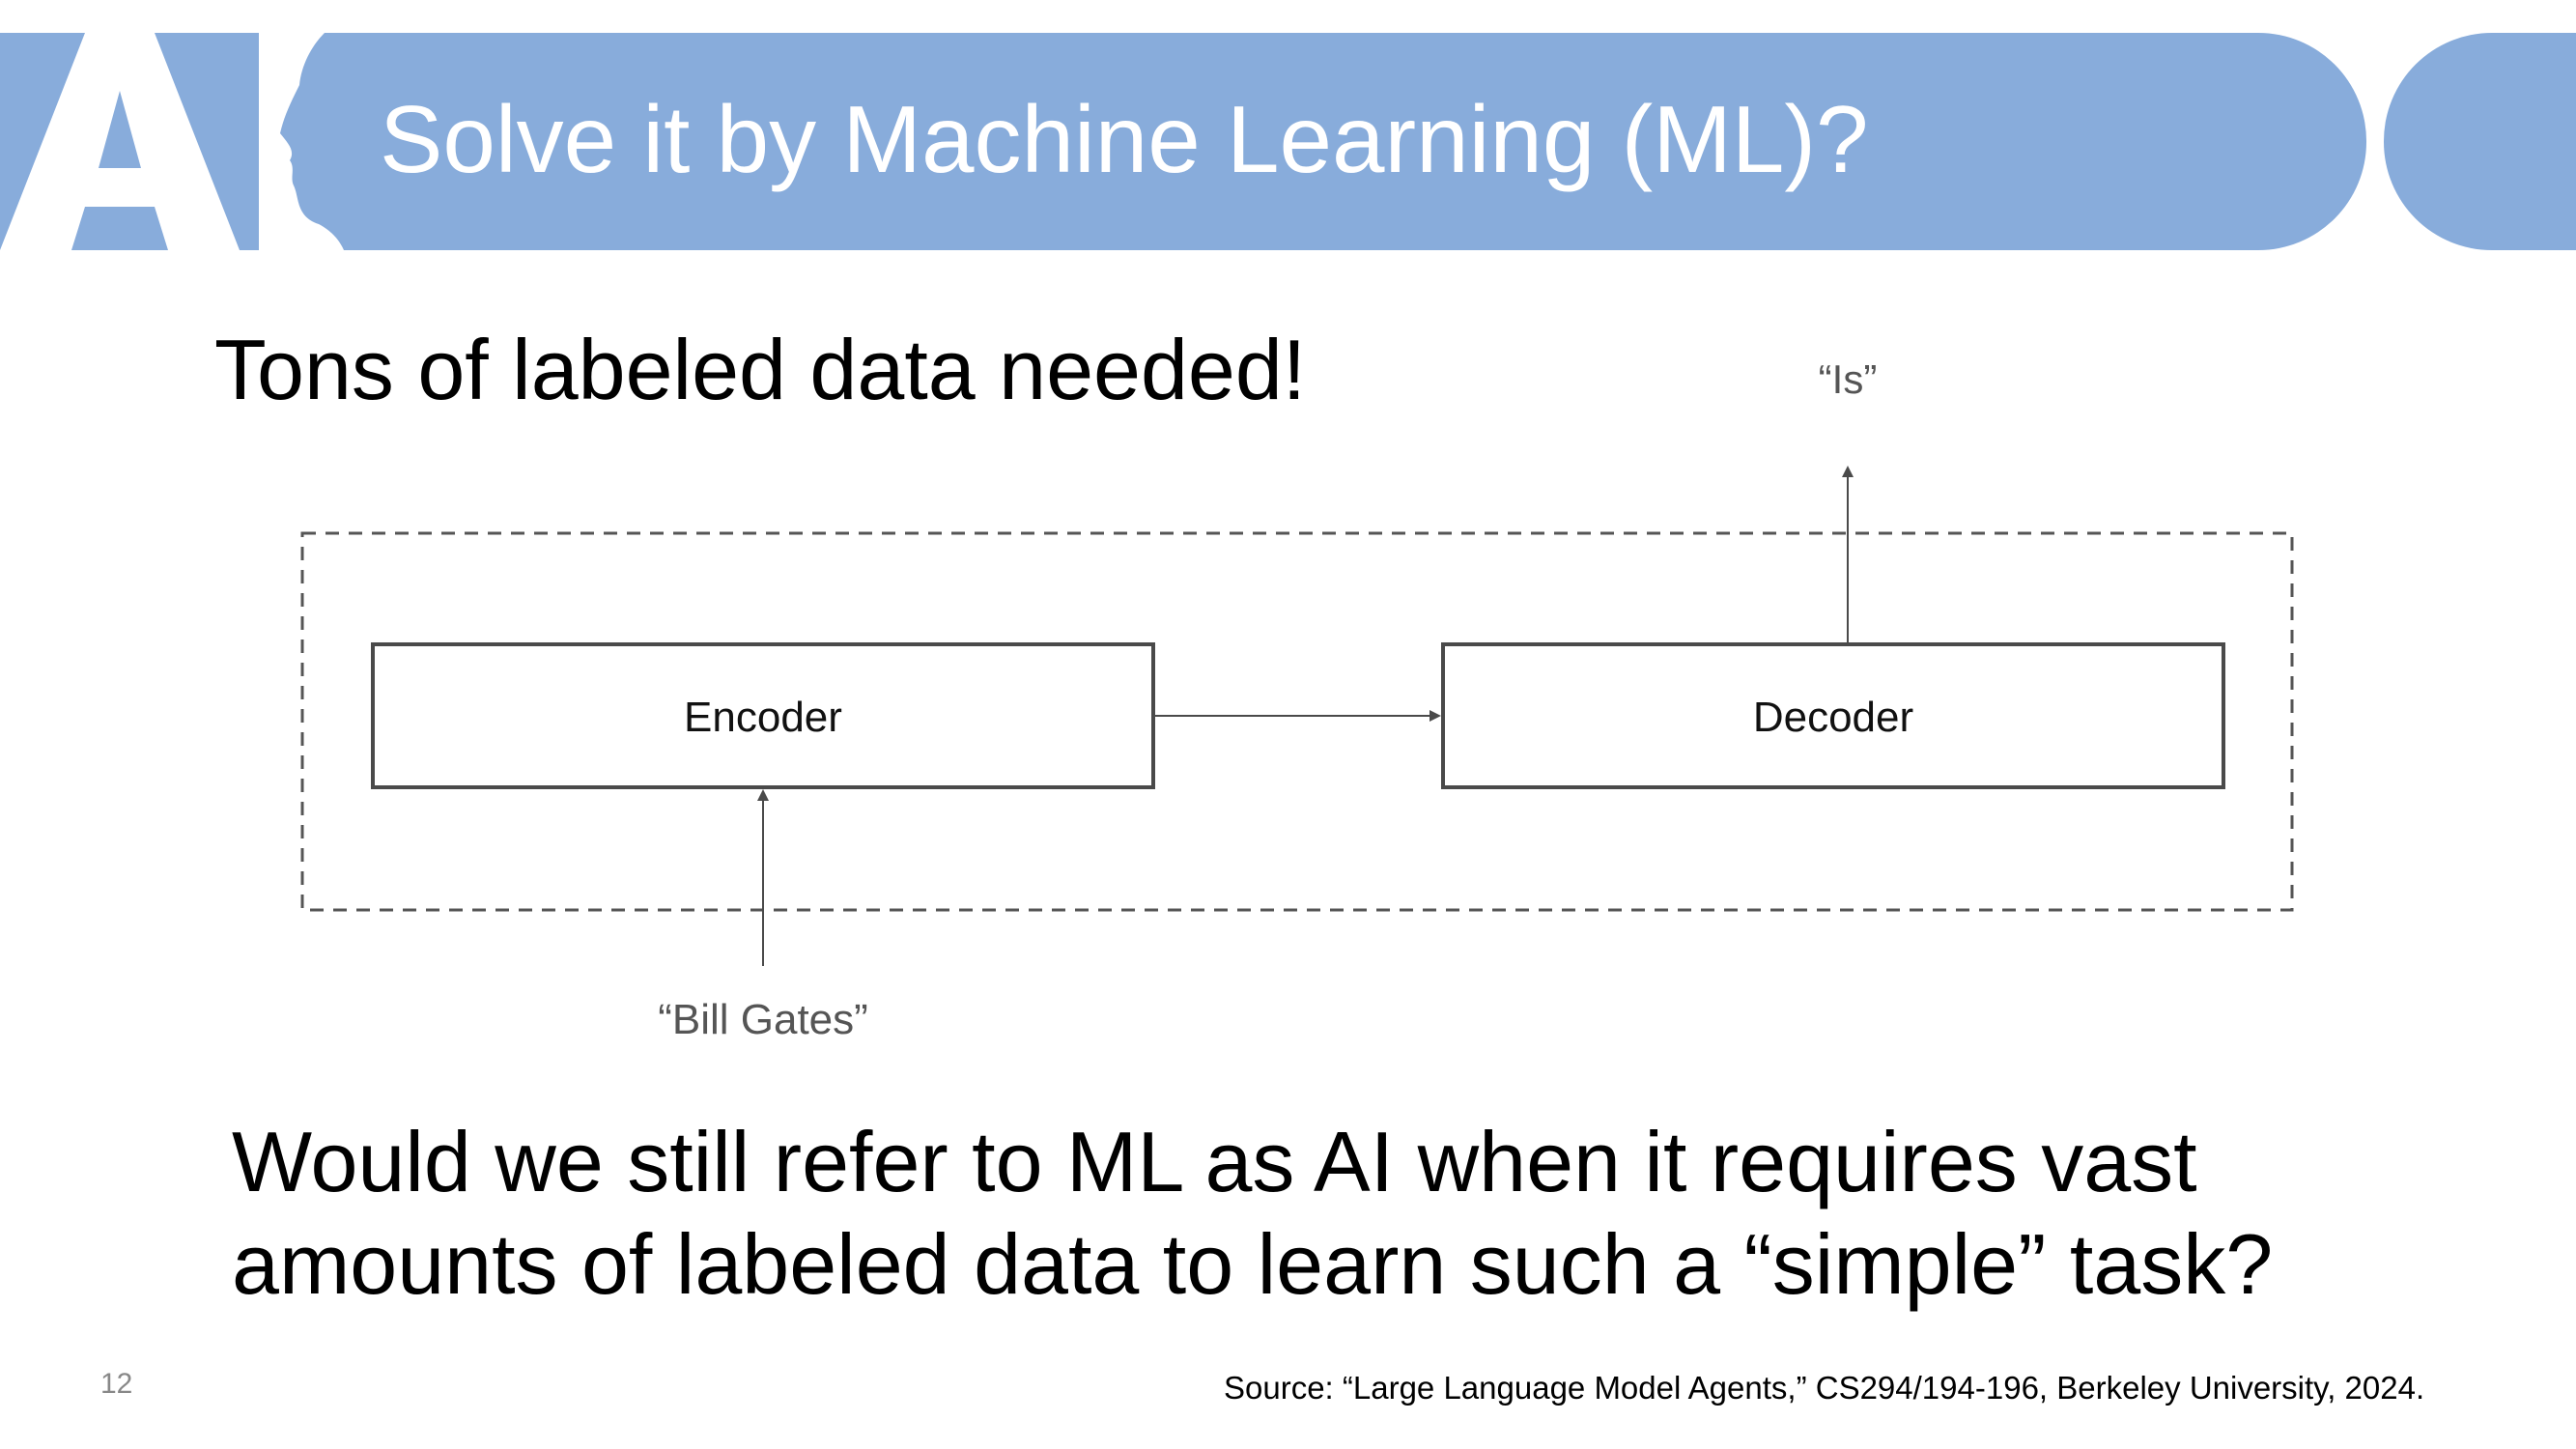 Image resolution: width=2576 pixels, height=1449 pixels. I want to click on encoder-label: Encoder, so click(763, 717).